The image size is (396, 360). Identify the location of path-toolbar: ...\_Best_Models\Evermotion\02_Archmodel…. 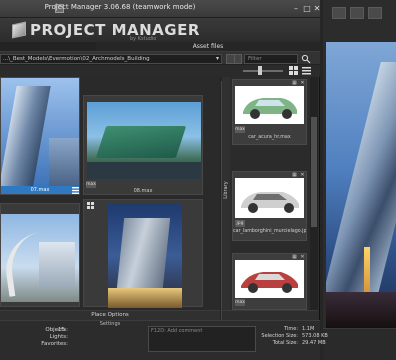
(160, 58).